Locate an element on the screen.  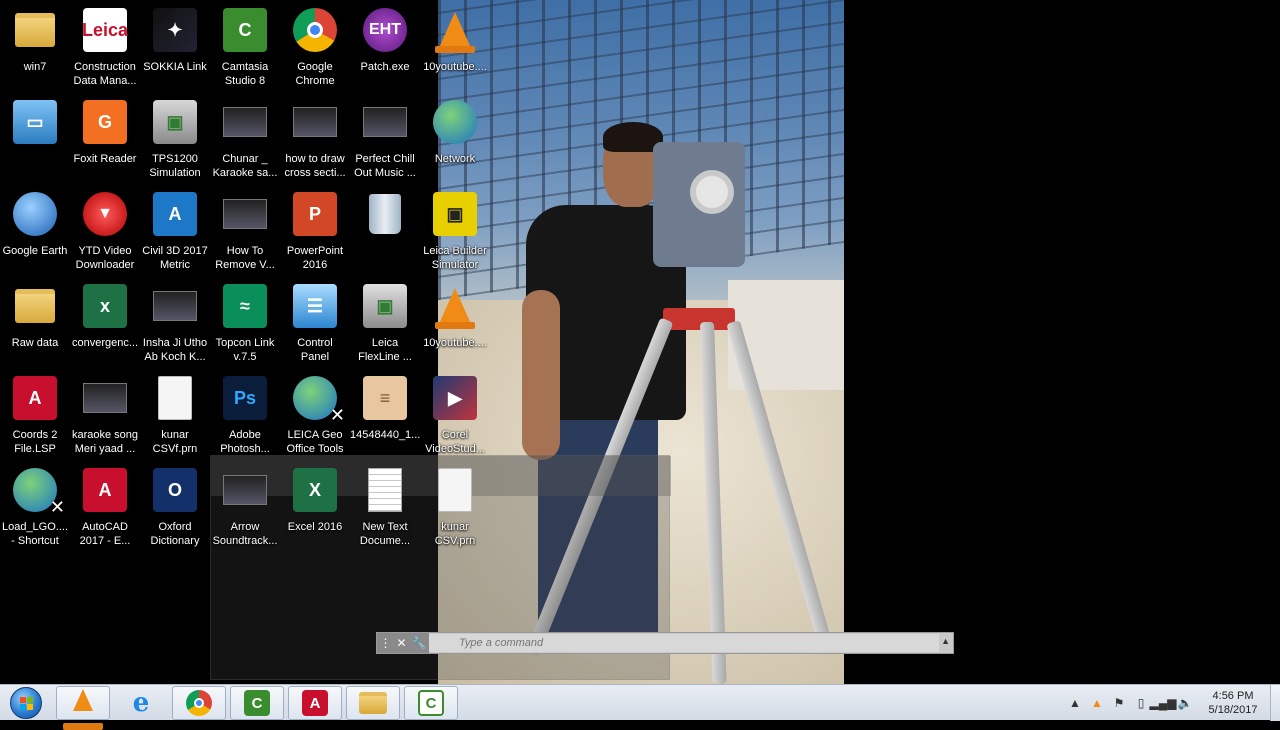
taskbar-windows-explorer is located at coordinates (373, 703).